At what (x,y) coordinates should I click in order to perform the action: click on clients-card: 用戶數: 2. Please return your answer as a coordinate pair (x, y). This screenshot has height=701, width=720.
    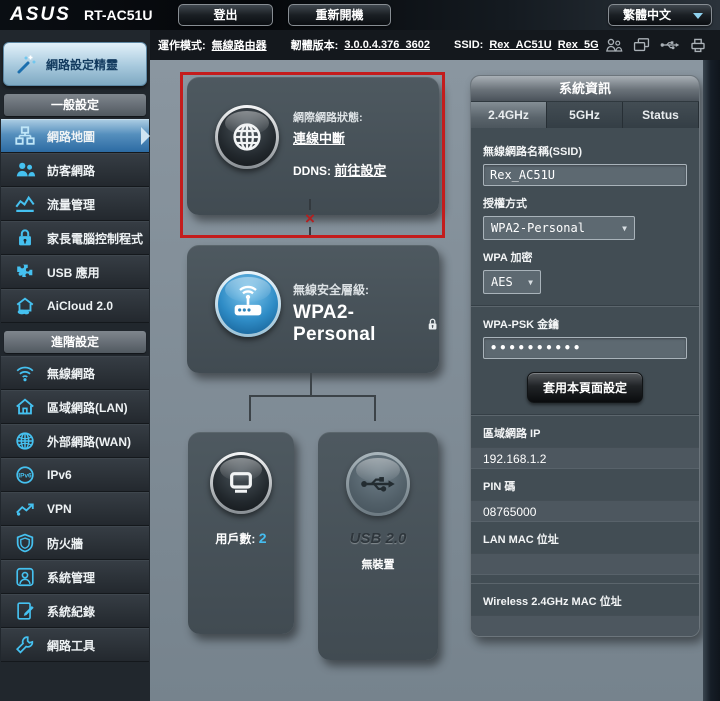
    Looking at the image, I should click on (241, 533).